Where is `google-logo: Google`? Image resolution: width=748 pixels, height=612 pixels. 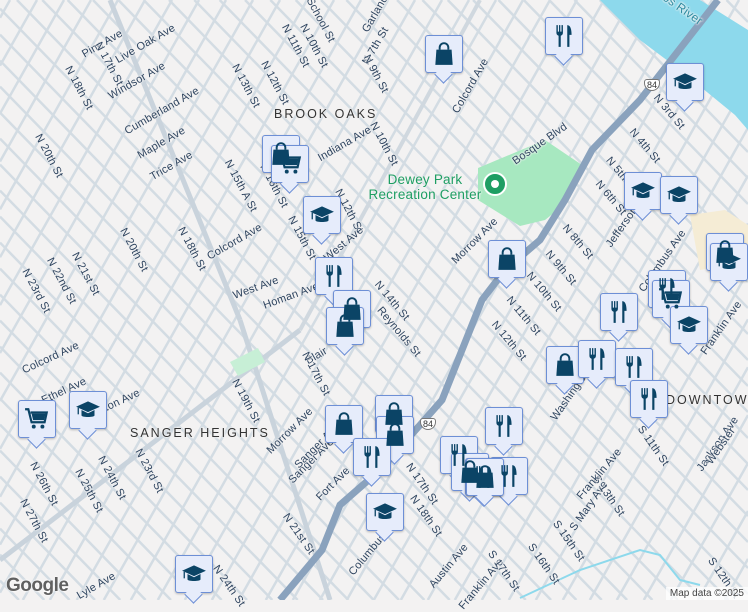
google-logo: Google is located at coordinates (37, 585).